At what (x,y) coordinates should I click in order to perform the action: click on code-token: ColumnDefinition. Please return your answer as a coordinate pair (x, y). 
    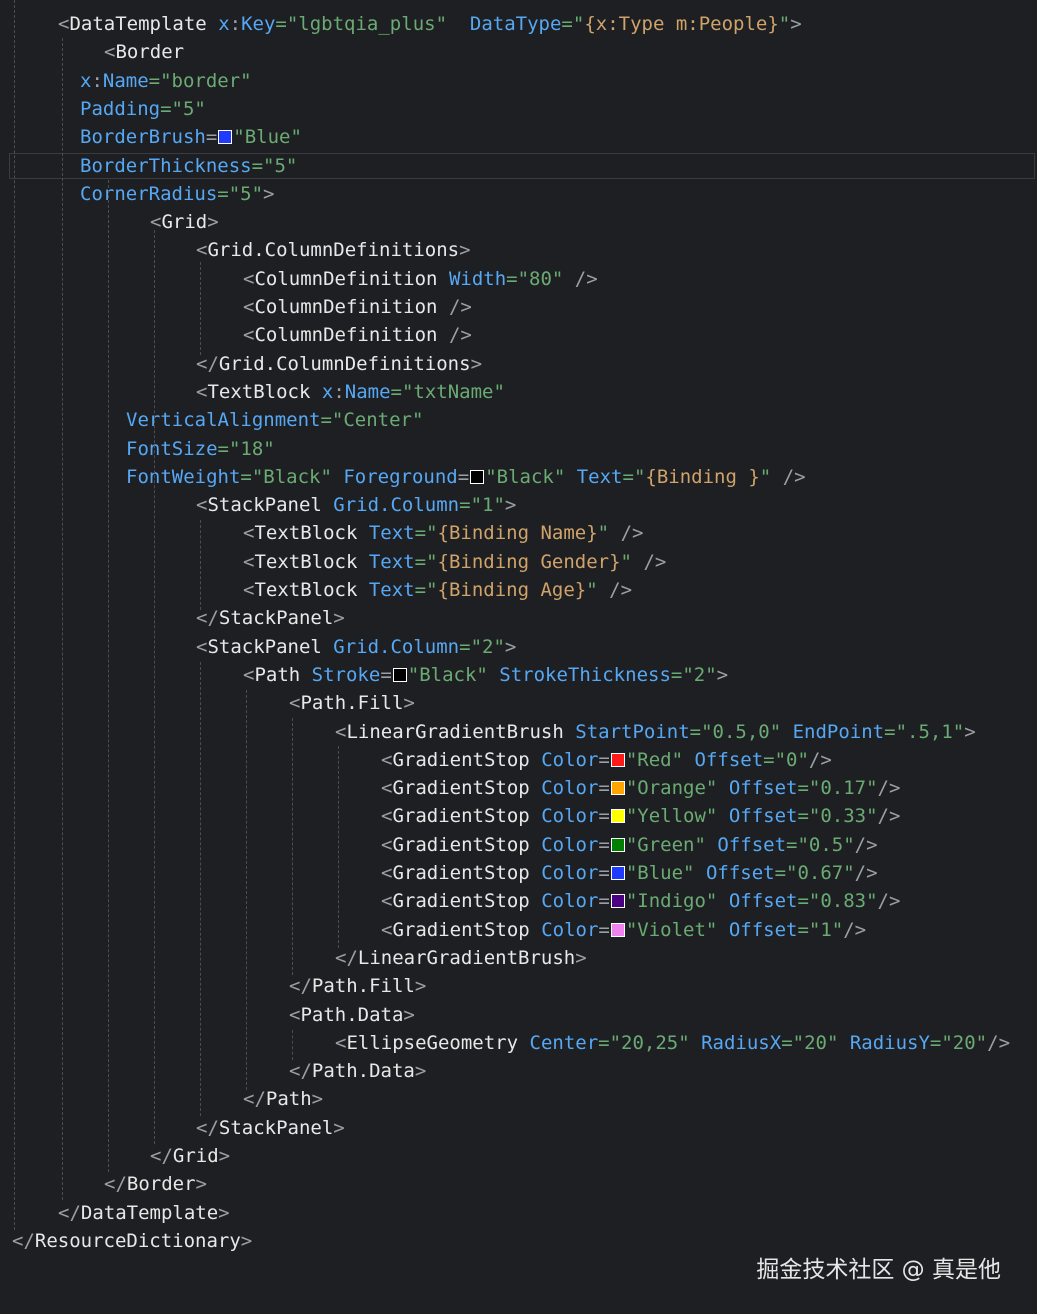
    Looking at the image, I should click on (346, 278).